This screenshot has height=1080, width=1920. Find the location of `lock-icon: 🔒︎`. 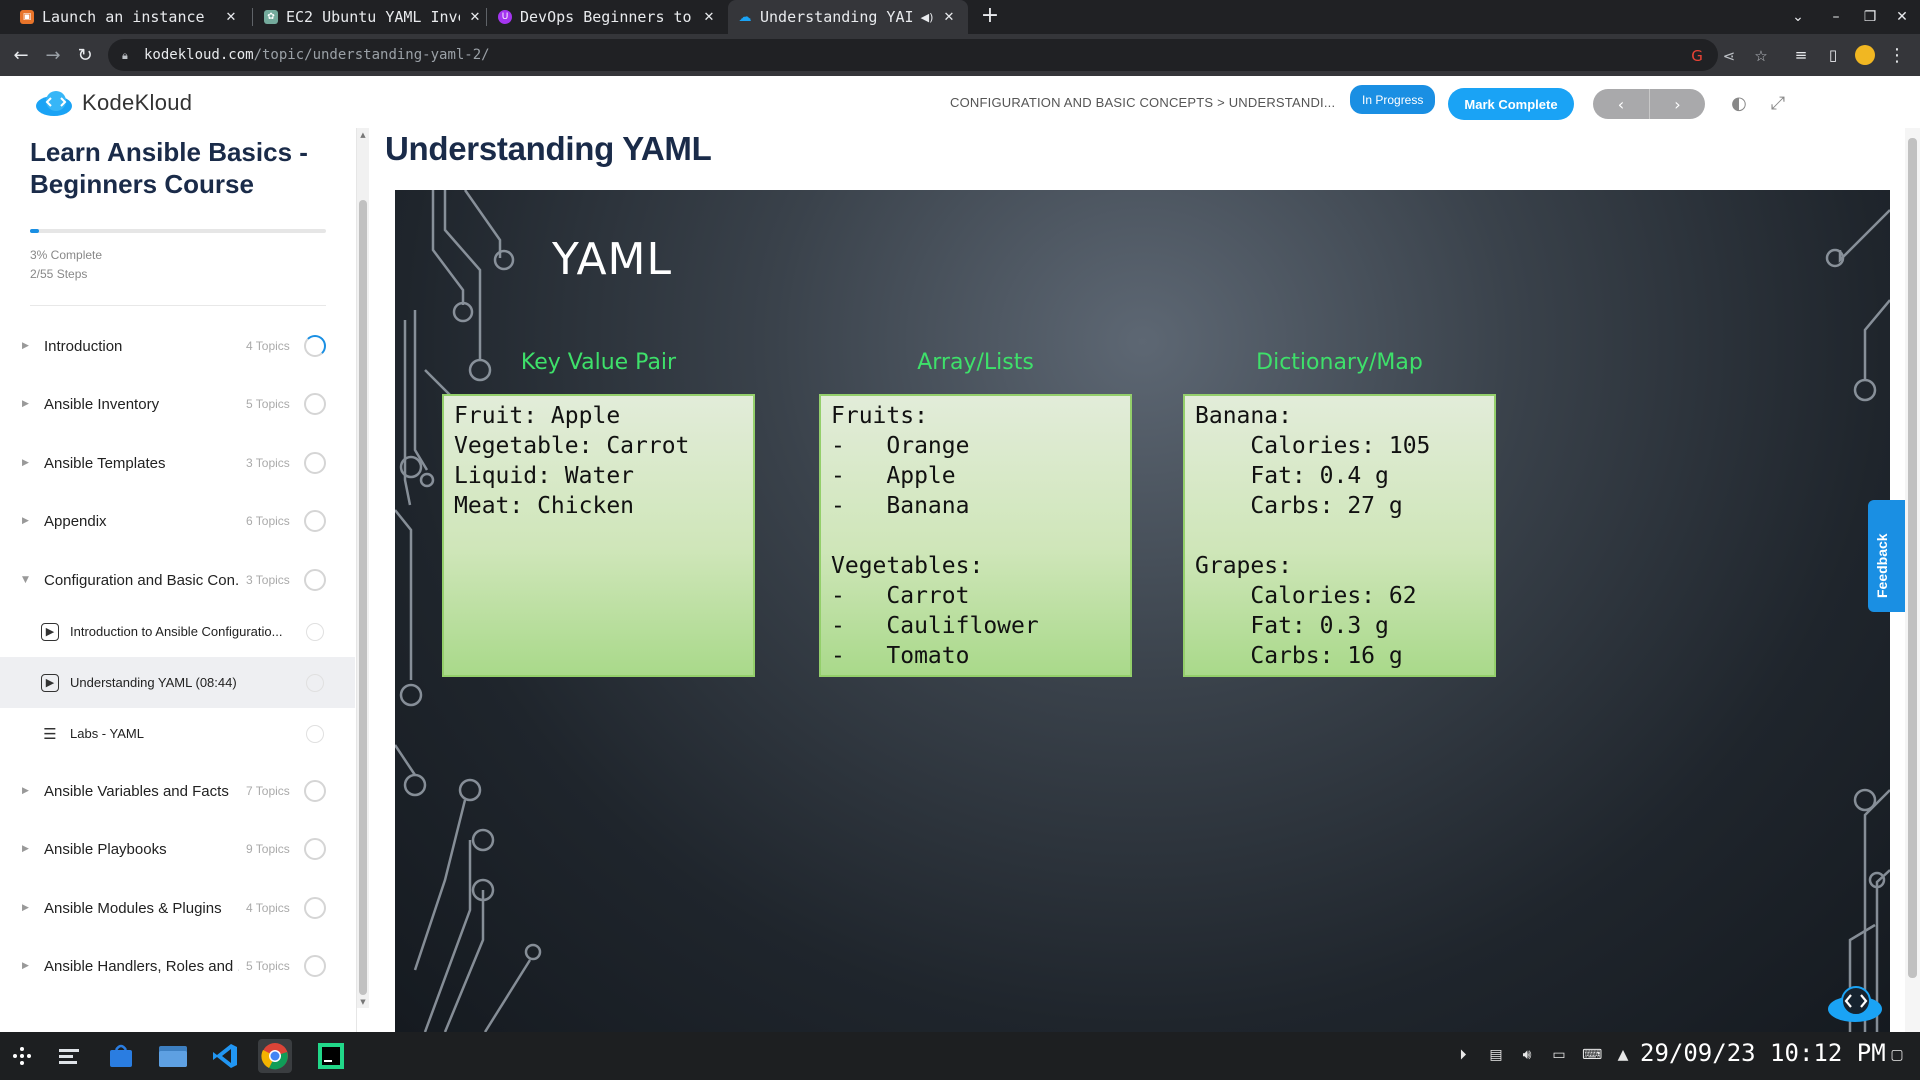

lock-icon: 🔒︎ is located at coordinates (125, 55).